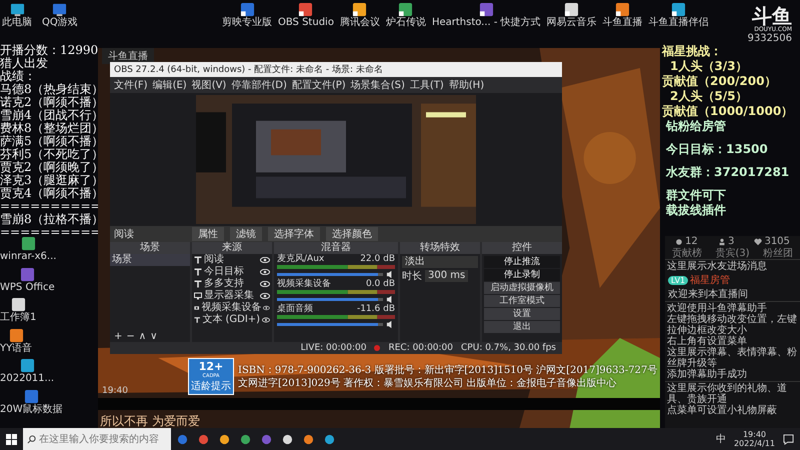 The height and width of the screenshot is (450, 800). Describe the element at coordinates (778, 253) in the screenshot. I see `chat-tab: 粉丝团` at that location.